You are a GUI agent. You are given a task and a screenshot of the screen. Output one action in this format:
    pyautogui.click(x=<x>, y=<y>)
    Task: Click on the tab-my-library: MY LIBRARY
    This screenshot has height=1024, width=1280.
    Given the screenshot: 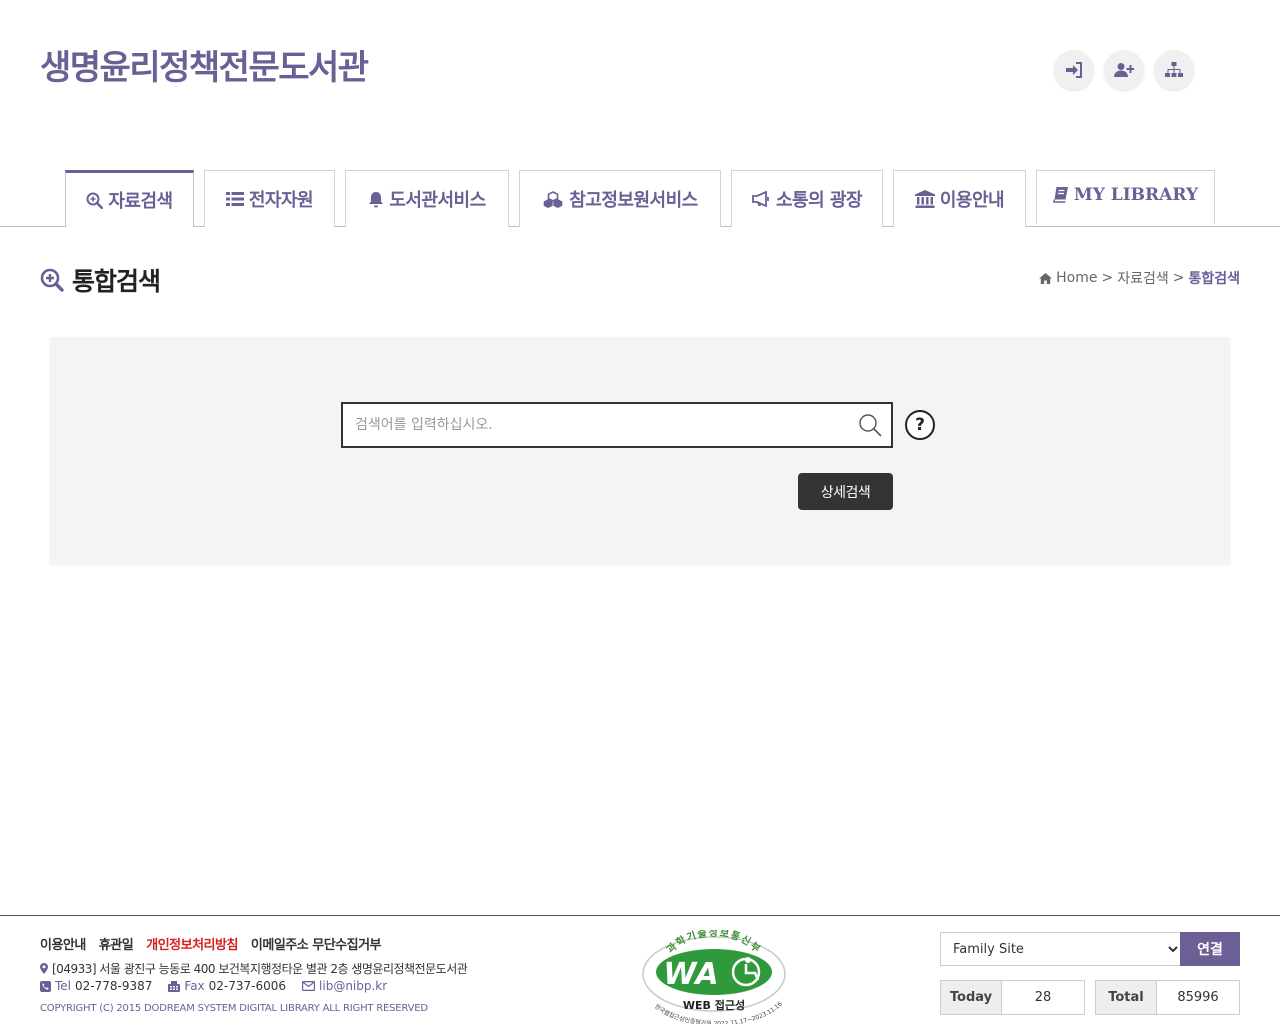 What is the action you would take?
    pyautogui.click(x=1125, y=197)
    